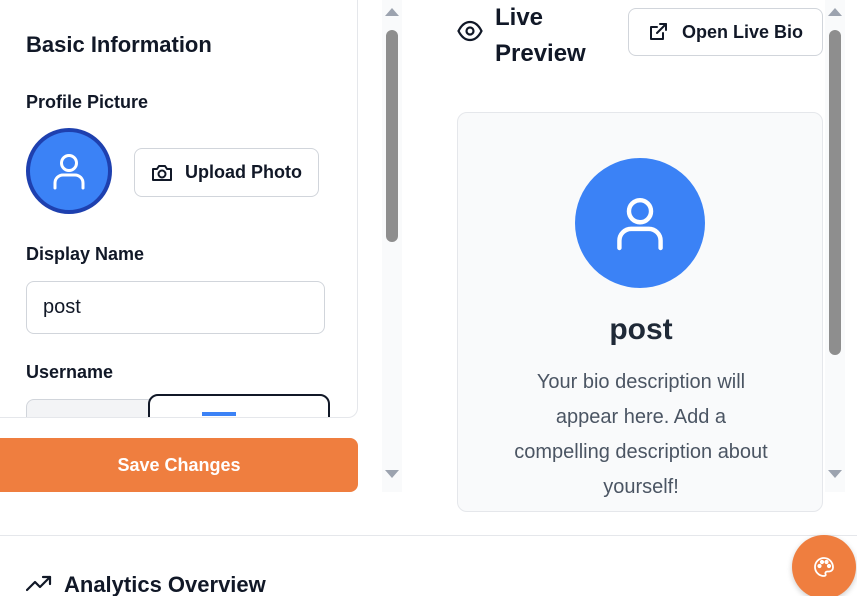  Describe the element at coordinates (85, 254) in the screenshot. I see `display-name-label: Display Name` at that location.